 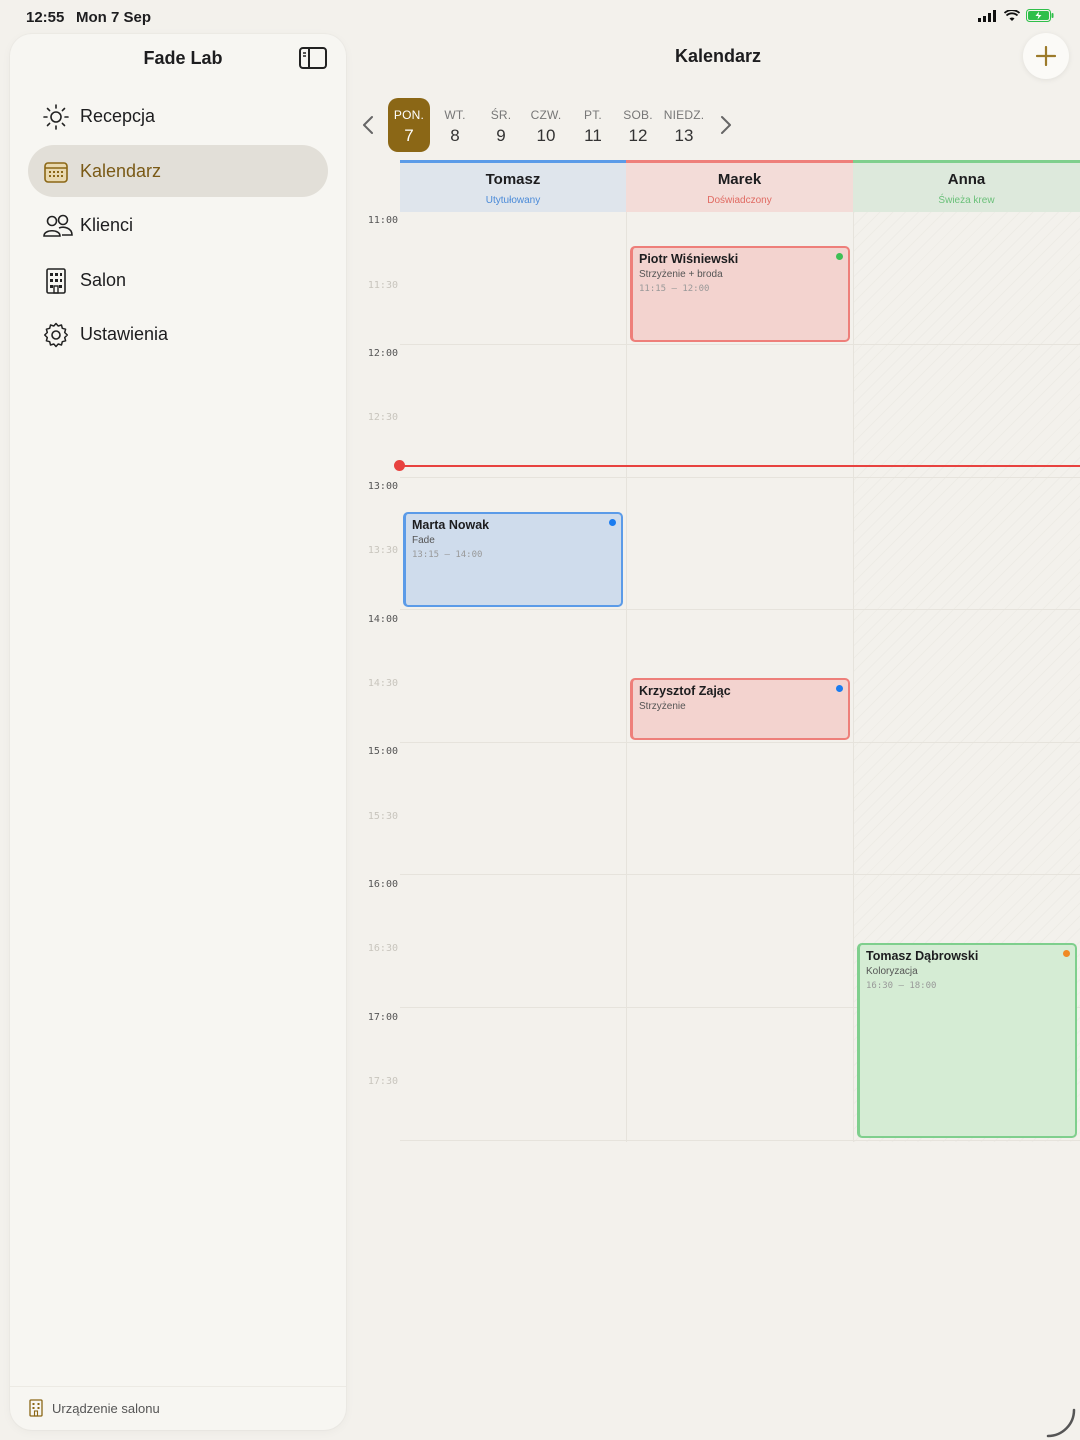 What do you see at coordinates (1012, 15) in the screenshot?
I see `wifi-icon` at bounding box center [1012, 15].